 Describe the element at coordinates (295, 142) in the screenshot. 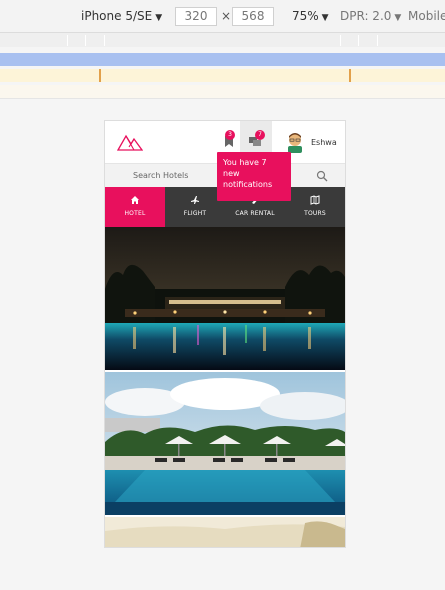

I see `avatar` at that location.